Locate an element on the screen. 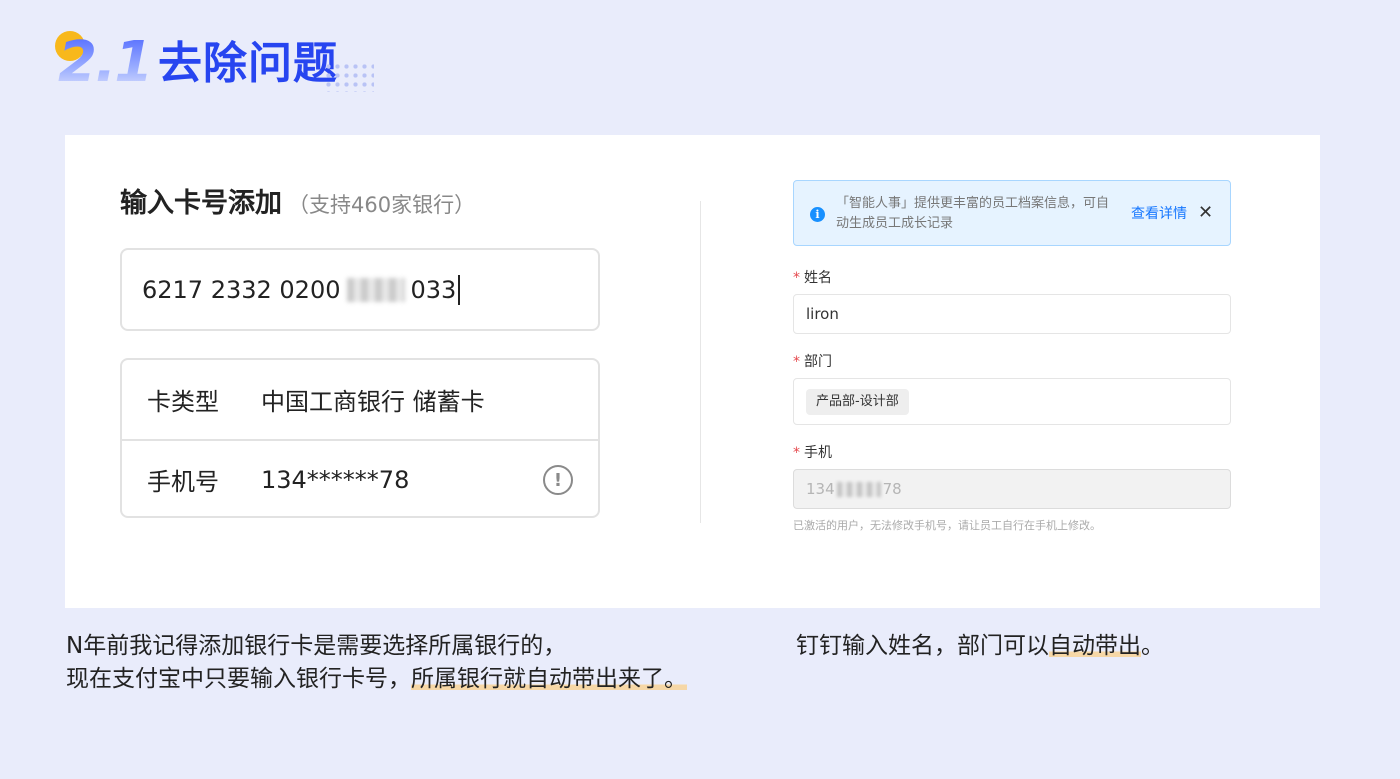 The width and height of the screenshot is (1400, 779). section-number: 2.1 is located at coordinates (105, 62).